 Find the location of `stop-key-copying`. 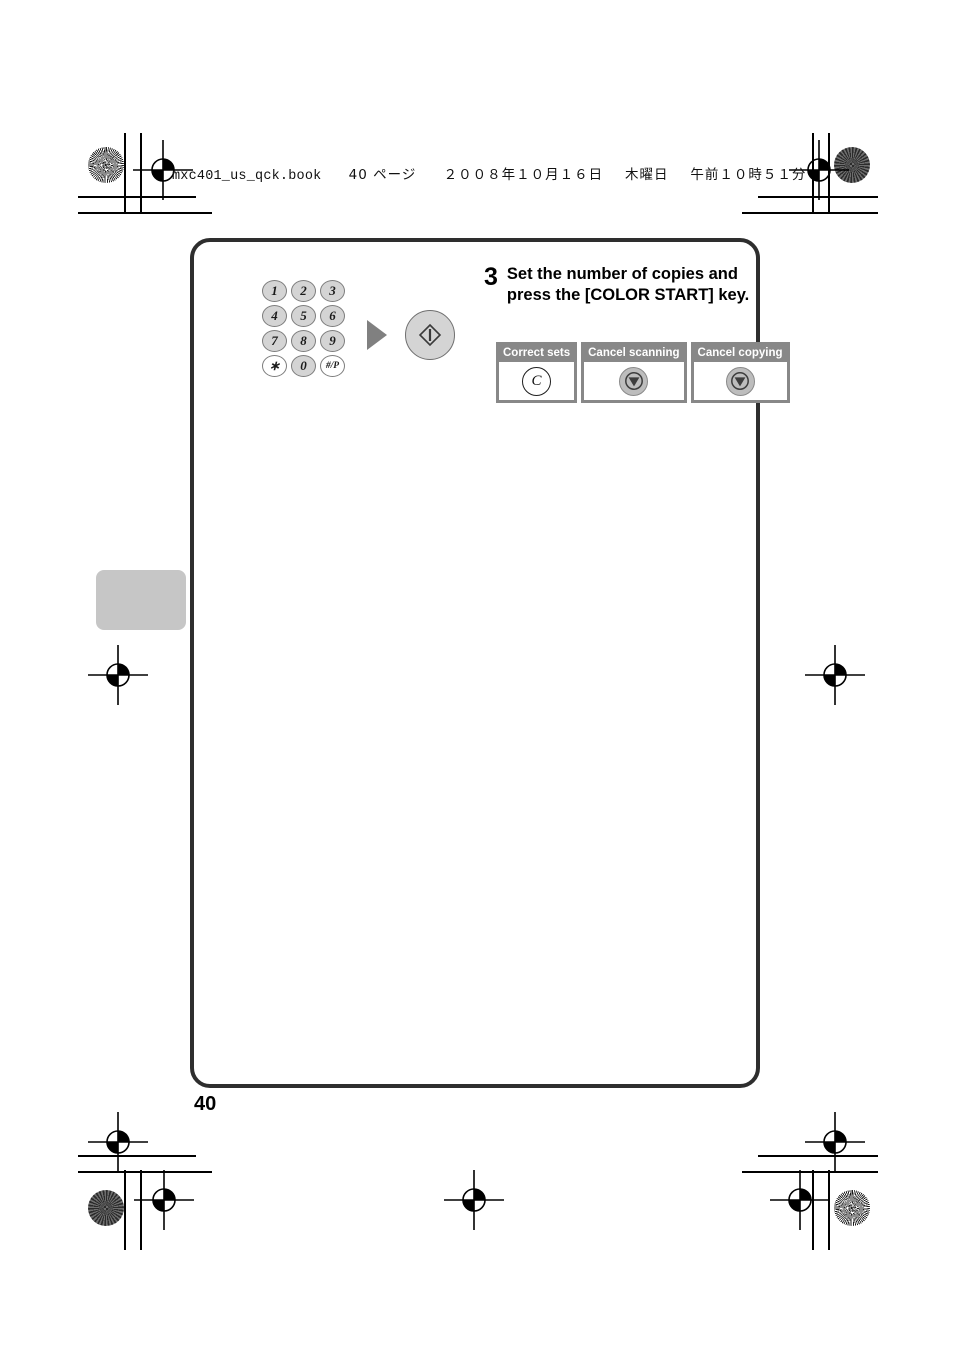

stop-key-copying is located at coordinates (740, 381).